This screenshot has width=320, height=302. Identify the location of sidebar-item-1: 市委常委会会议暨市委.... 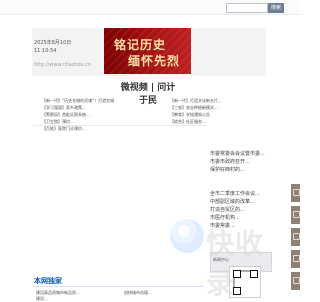
(242, 153).